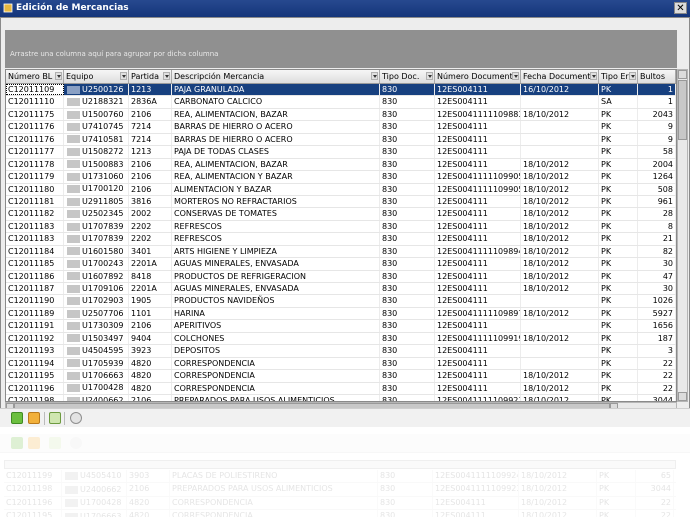 The width and height of the screenshot is (690, 517). What do you see at coordinates (35, 201) in the screenshot?
I see `cell-bl-number: C12011181` at bounding box center [35, 201].